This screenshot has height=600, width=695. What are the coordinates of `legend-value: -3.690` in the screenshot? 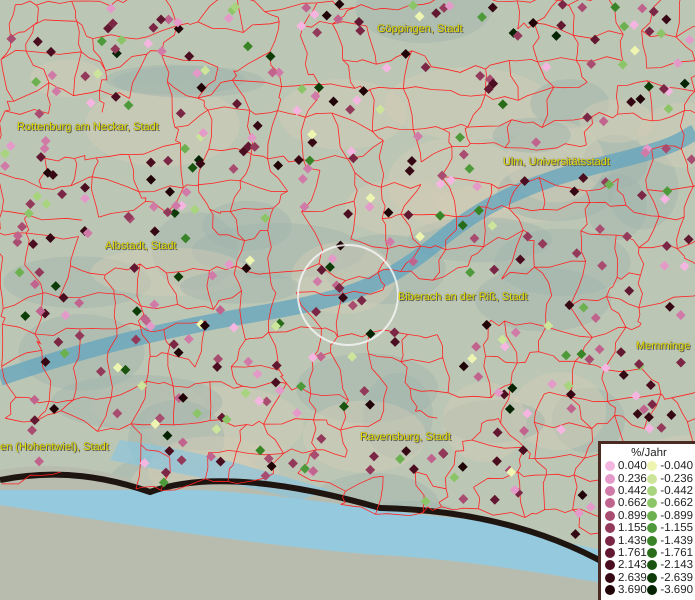 It's located at (676, 590).